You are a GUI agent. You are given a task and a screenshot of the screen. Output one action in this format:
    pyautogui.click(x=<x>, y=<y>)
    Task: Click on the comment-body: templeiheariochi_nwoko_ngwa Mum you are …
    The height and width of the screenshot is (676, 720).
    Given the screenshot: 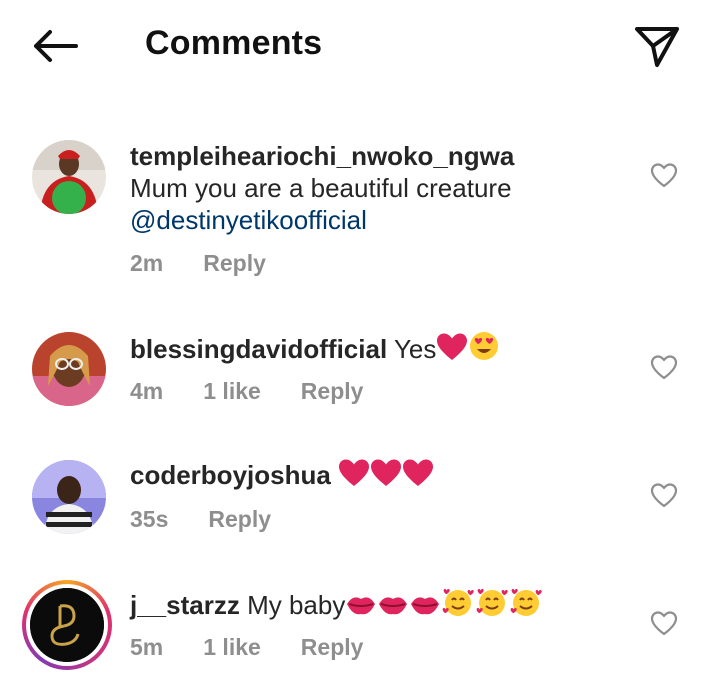 What is the action you would take?
    pyautogui.click(x=365, y=188)
    